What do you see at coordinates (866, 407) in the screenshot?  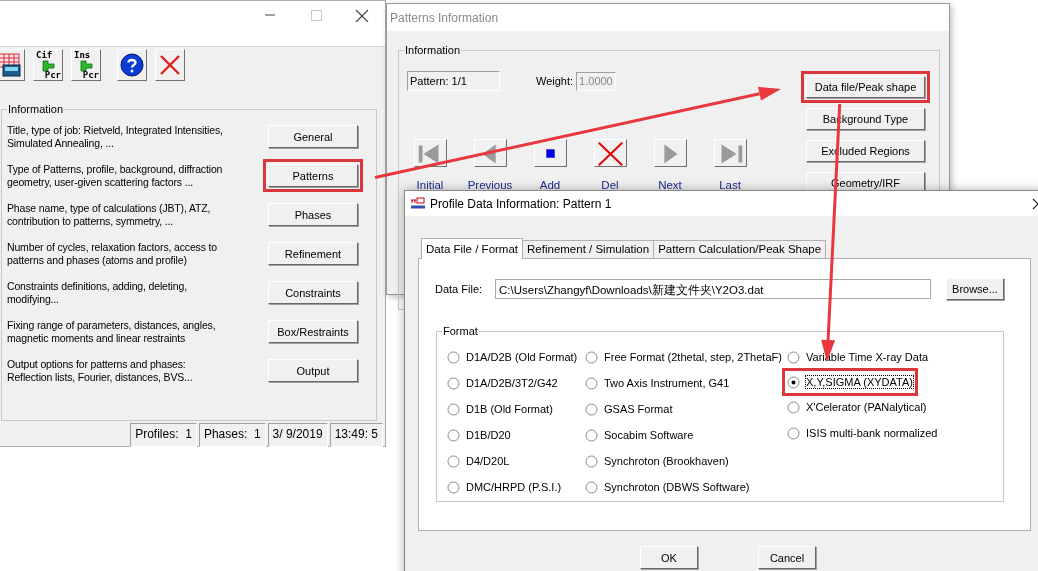 I see `option-label: X'Celerator (PANalytical)` at bounding box center [866, 407].